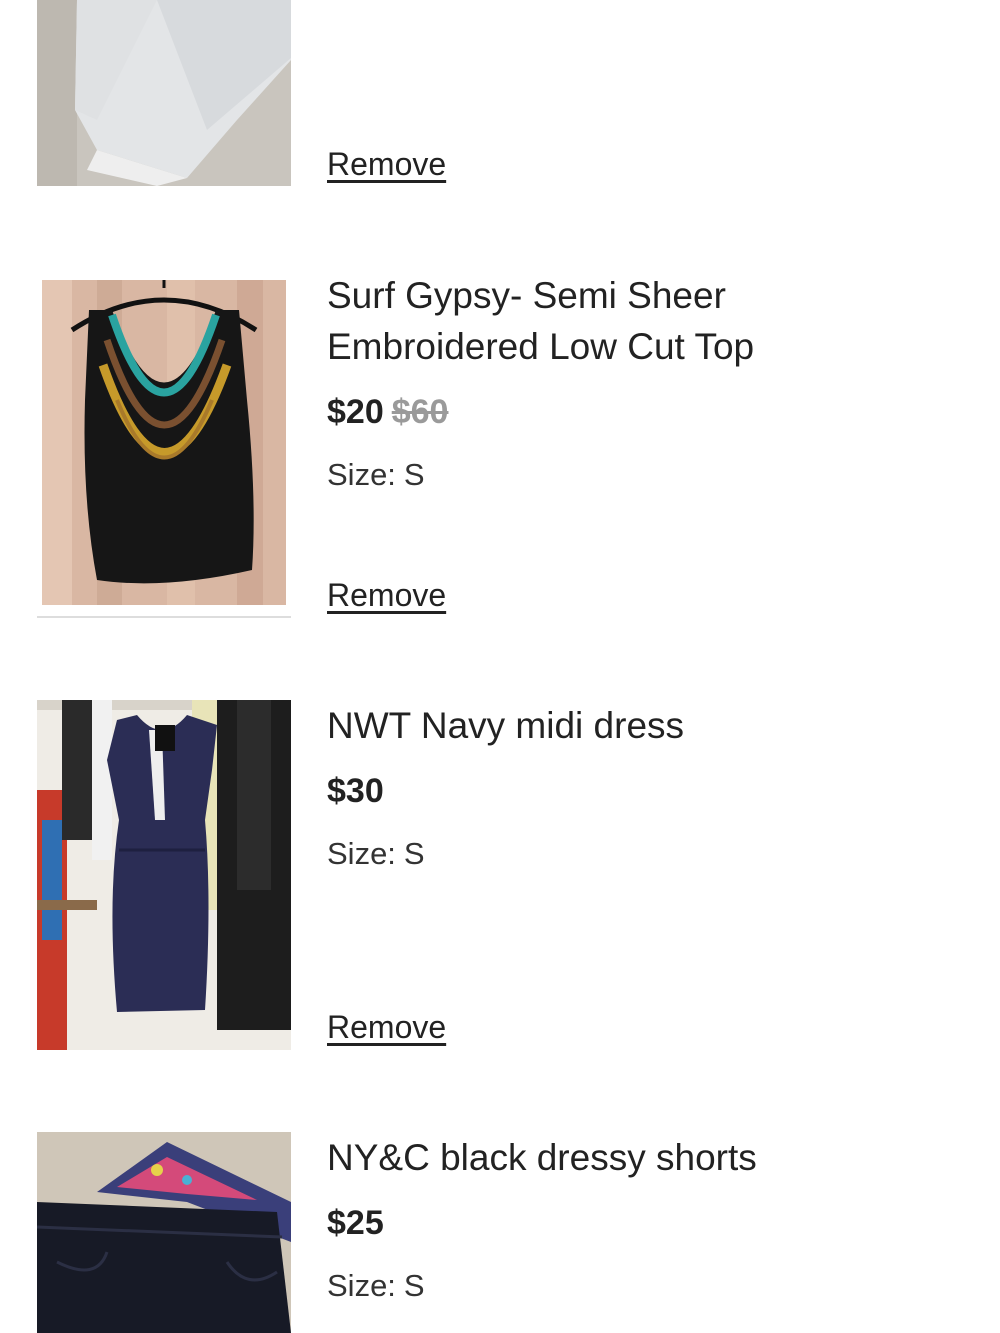 The image size is (1000, 1333). I want to click on black-shorts-photo-icon, so click(164, 1232).